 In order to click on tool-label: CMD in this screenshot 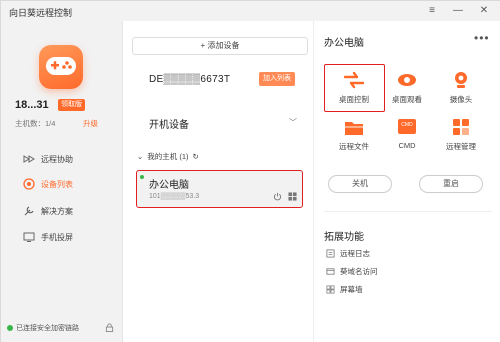, I will do `click(407, 145)`.